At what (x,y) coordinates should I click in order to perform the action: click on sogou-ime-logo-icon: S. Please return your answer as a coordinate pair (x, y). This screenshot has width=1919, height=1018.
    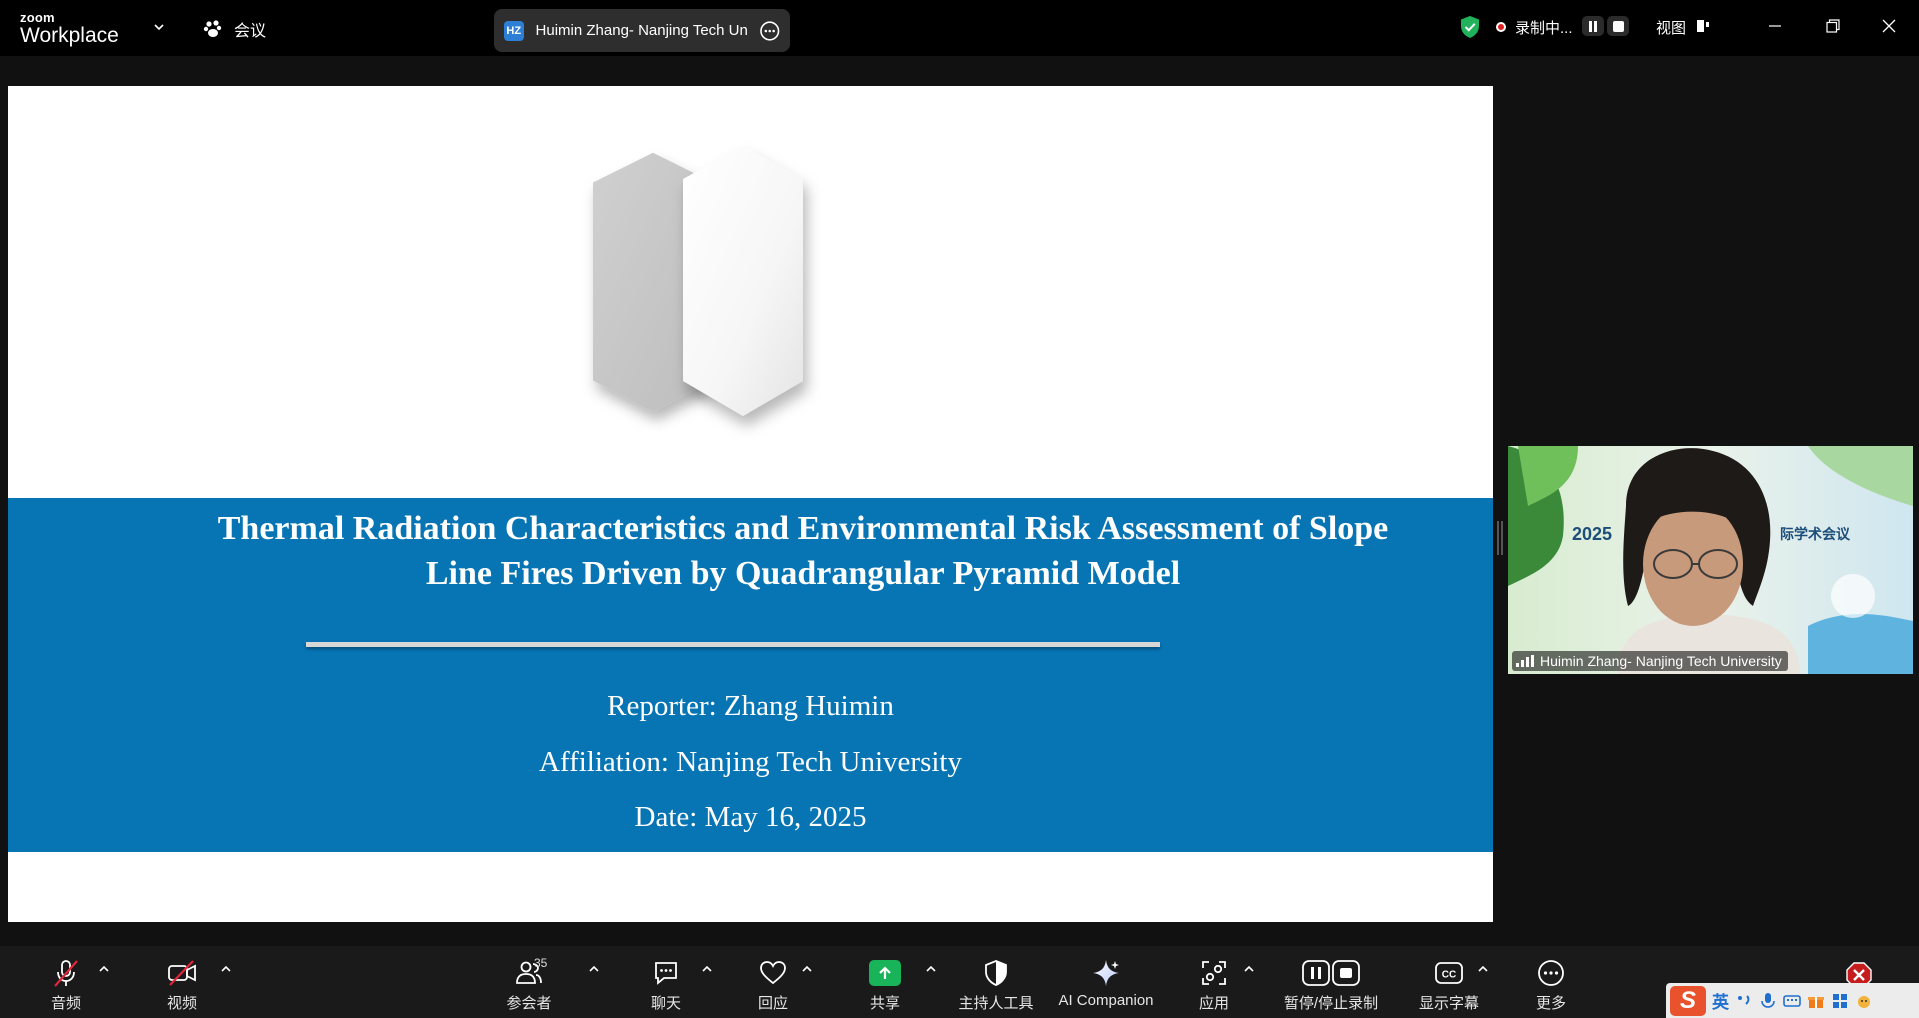
    Looking at the image, I should click on (1688, 1000).